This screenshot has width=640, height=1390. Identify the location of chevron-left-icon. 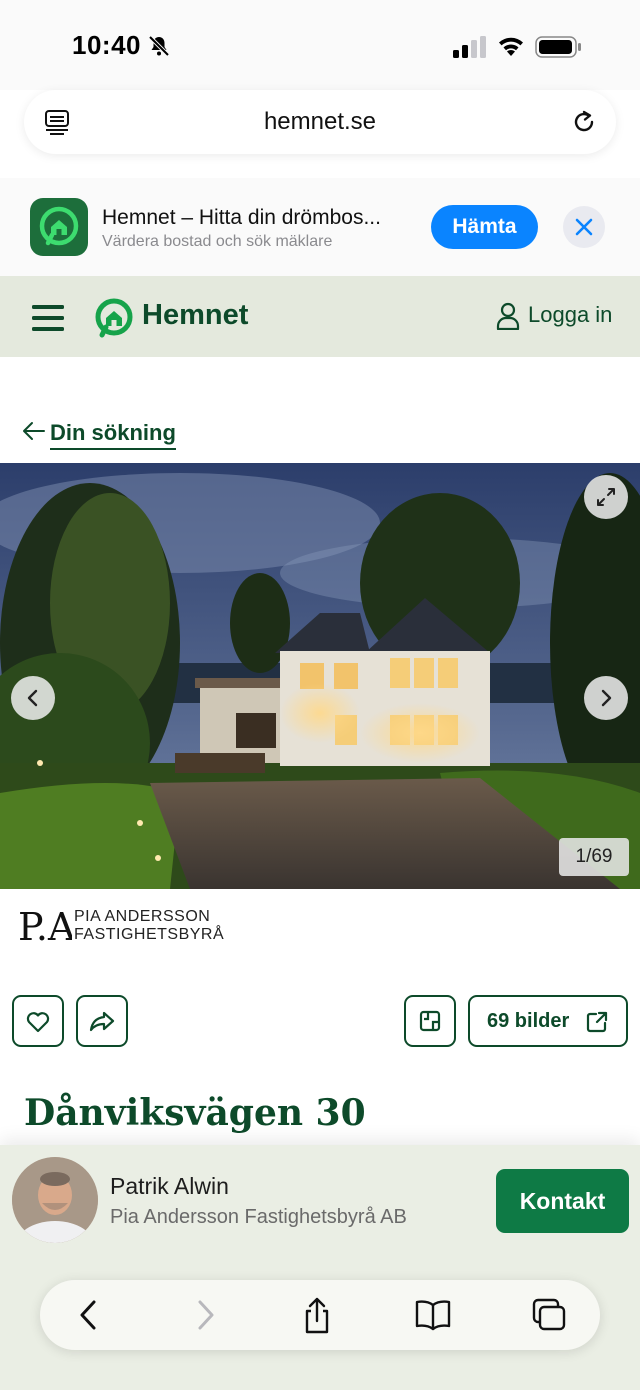
(32, 698).